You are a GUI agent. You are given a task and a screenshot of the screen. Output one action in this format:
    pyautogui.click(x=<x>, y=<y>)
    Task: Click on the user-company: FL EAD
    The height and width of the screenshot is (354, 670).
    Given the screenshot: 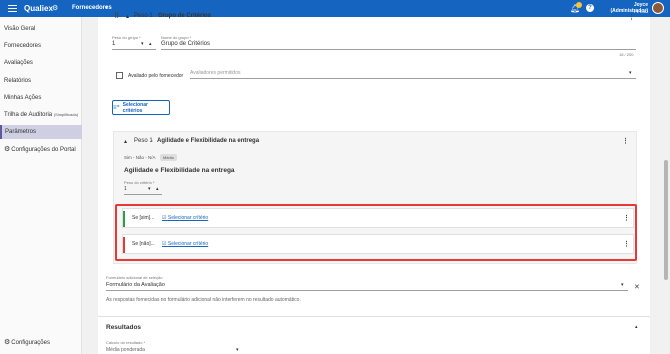 What is the action you would take?
    pyautogui.click(x=641, y=11)
    